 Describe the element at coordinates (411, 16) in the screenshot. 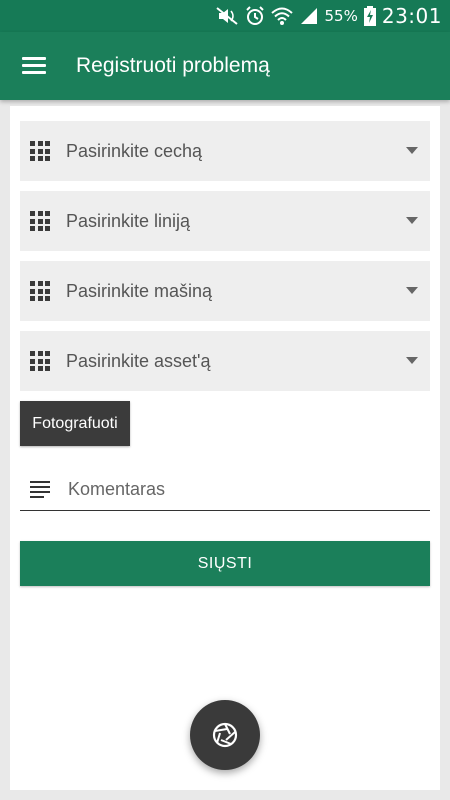

I see `clock: 23:01` at that location.